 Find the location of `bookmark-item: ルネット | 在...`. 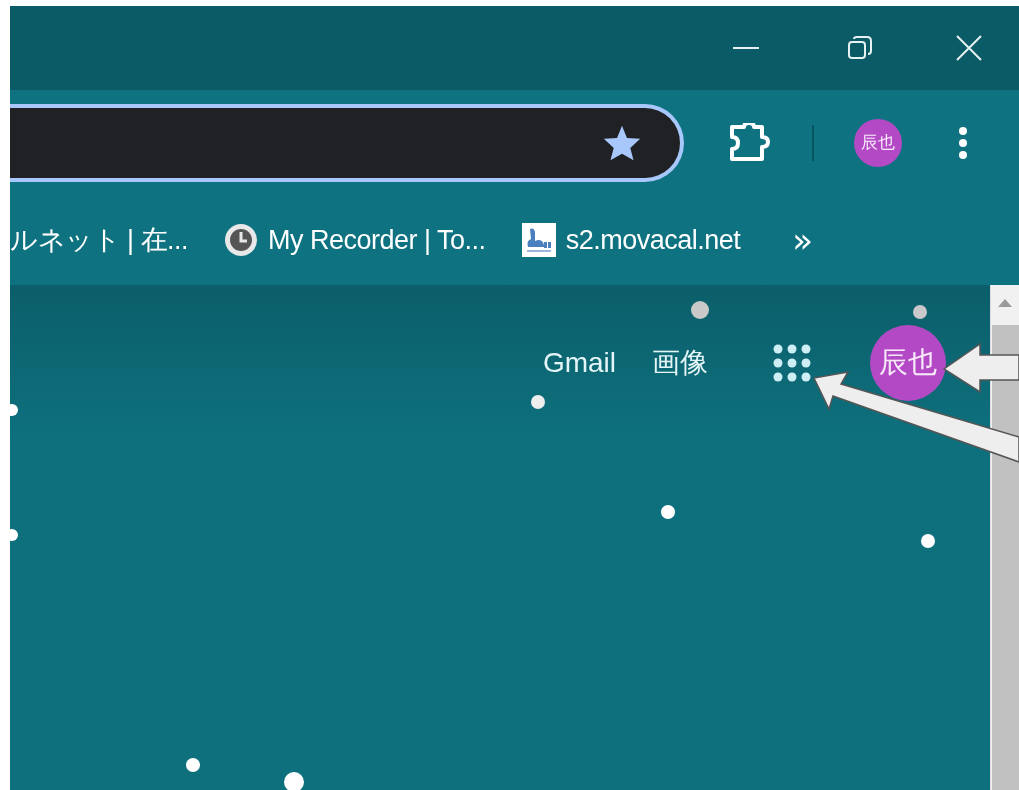

bookmark-item: ルネット | 在... is located at coordinates (99, 240).